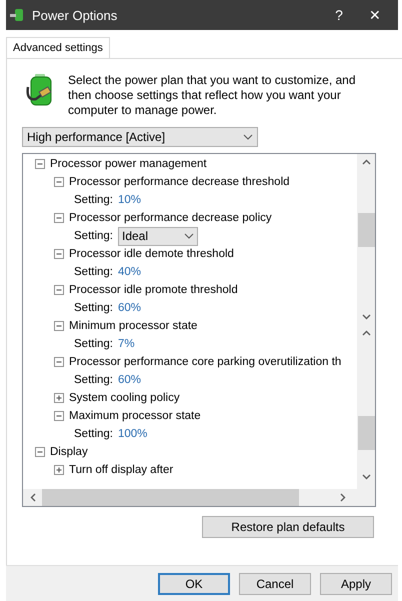 Image resolution: width=402 pixels, height=601 pixels. Describe the element at coordinates (130, 200) in the screenshot. I see `setting-value: 10%` at that location.